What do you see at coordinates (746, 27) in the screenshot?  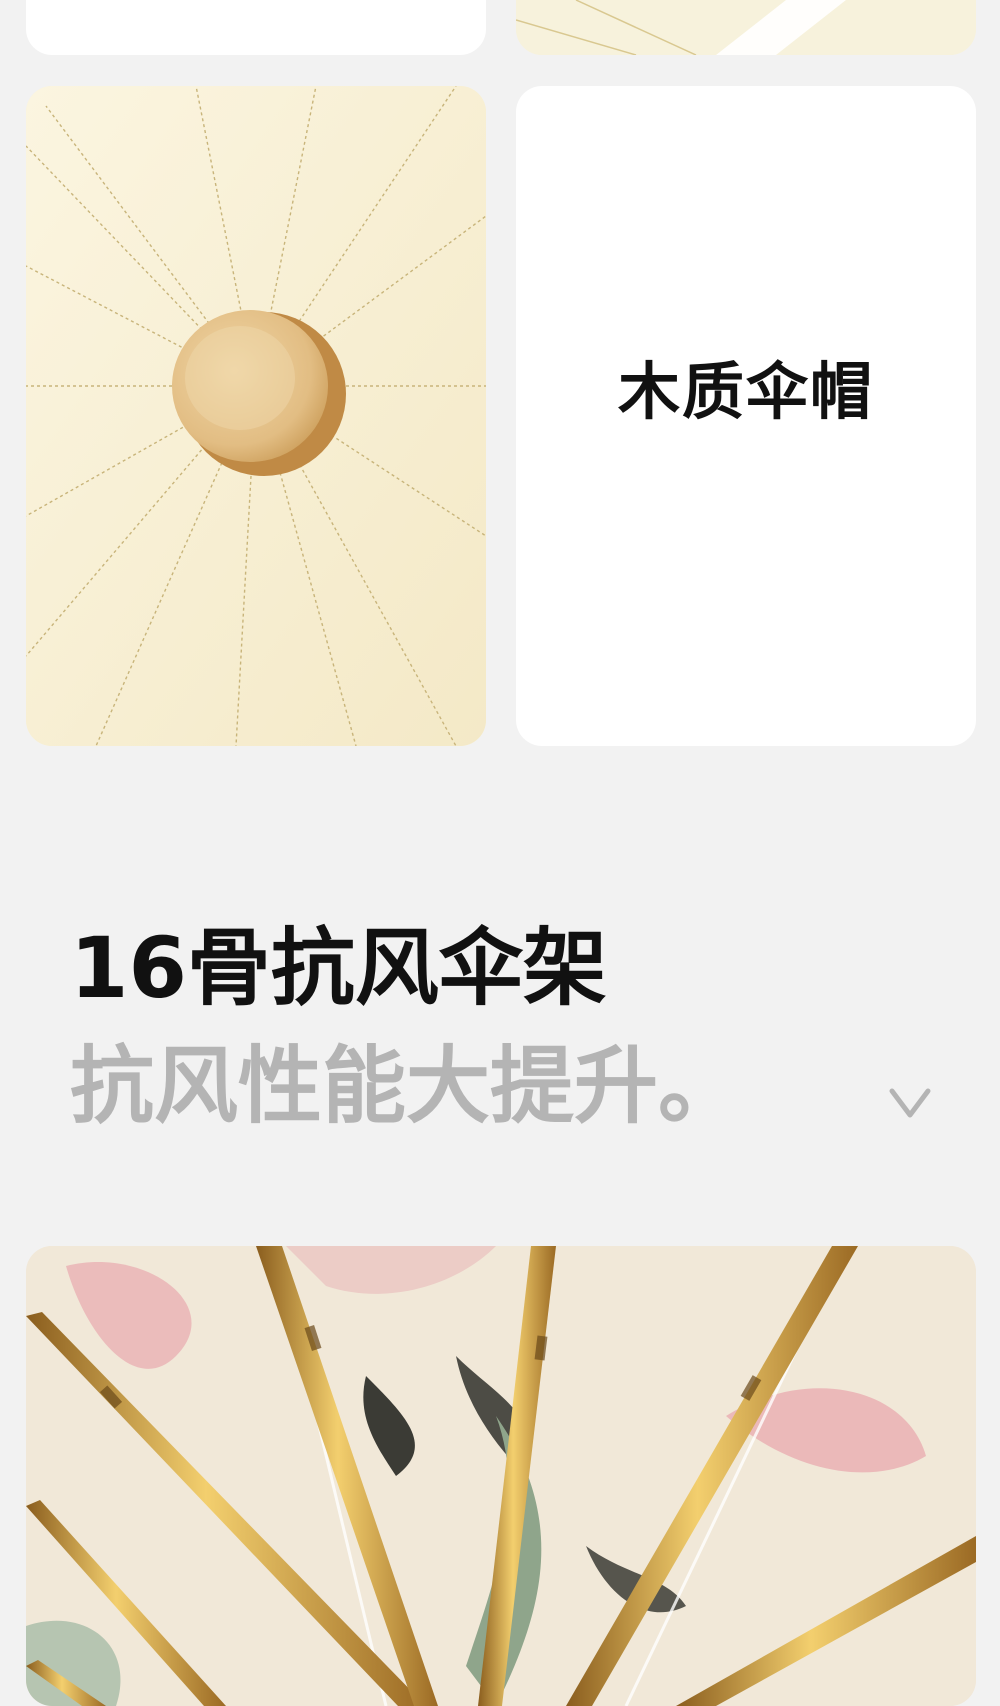 I see `top-card-right-photo` at bounding box center [746, 27].